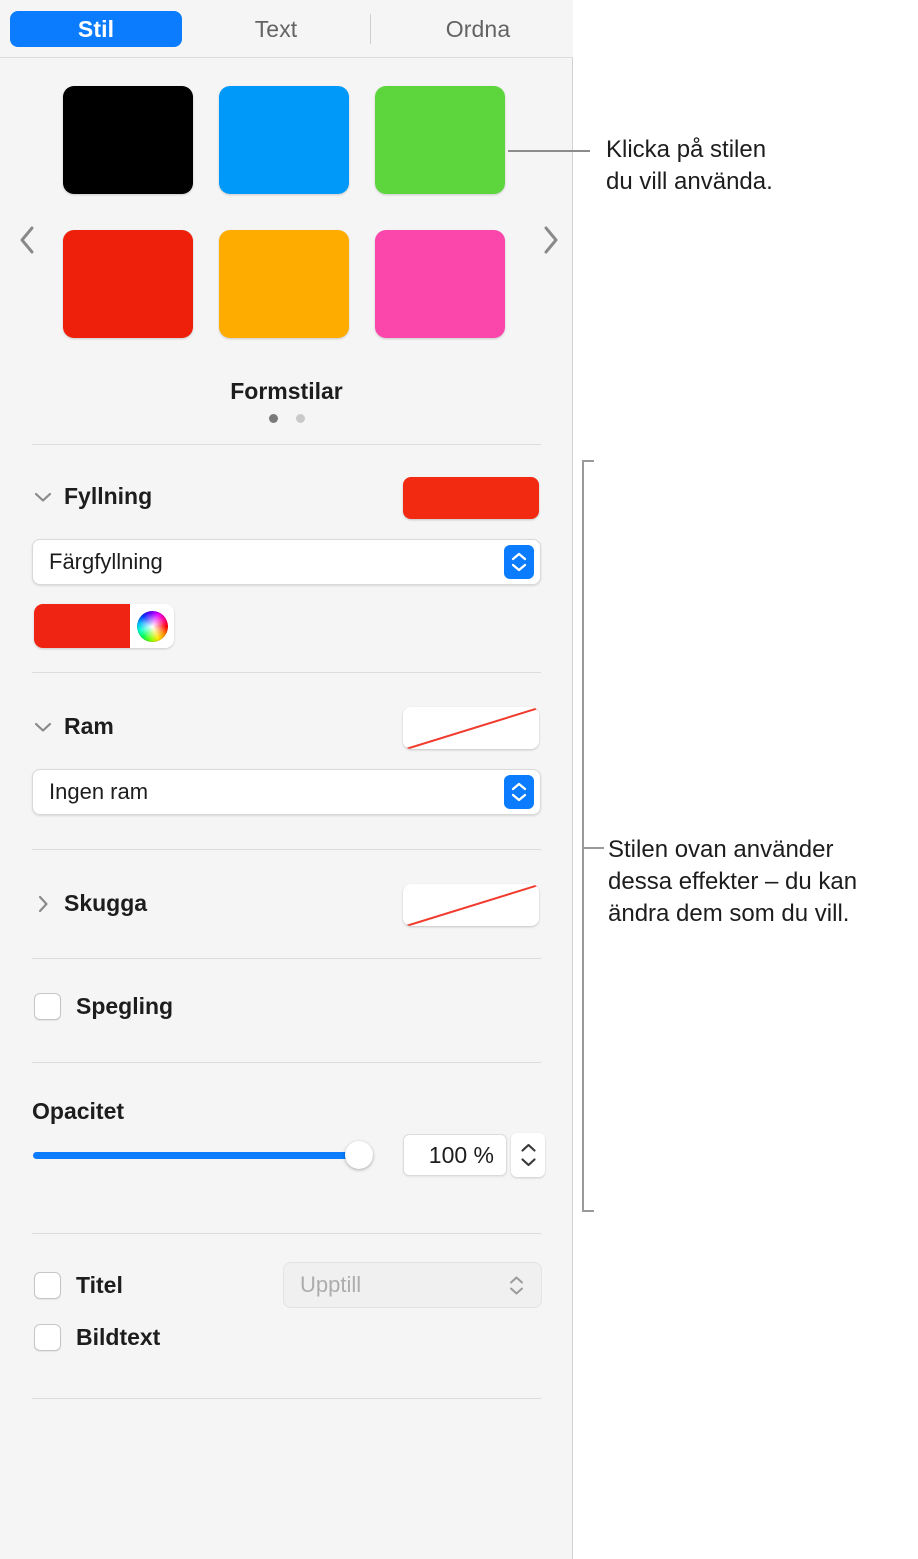 This screenshot has width=918, height=1559. I want to click on chevron-left-icon, so click(27, 240).